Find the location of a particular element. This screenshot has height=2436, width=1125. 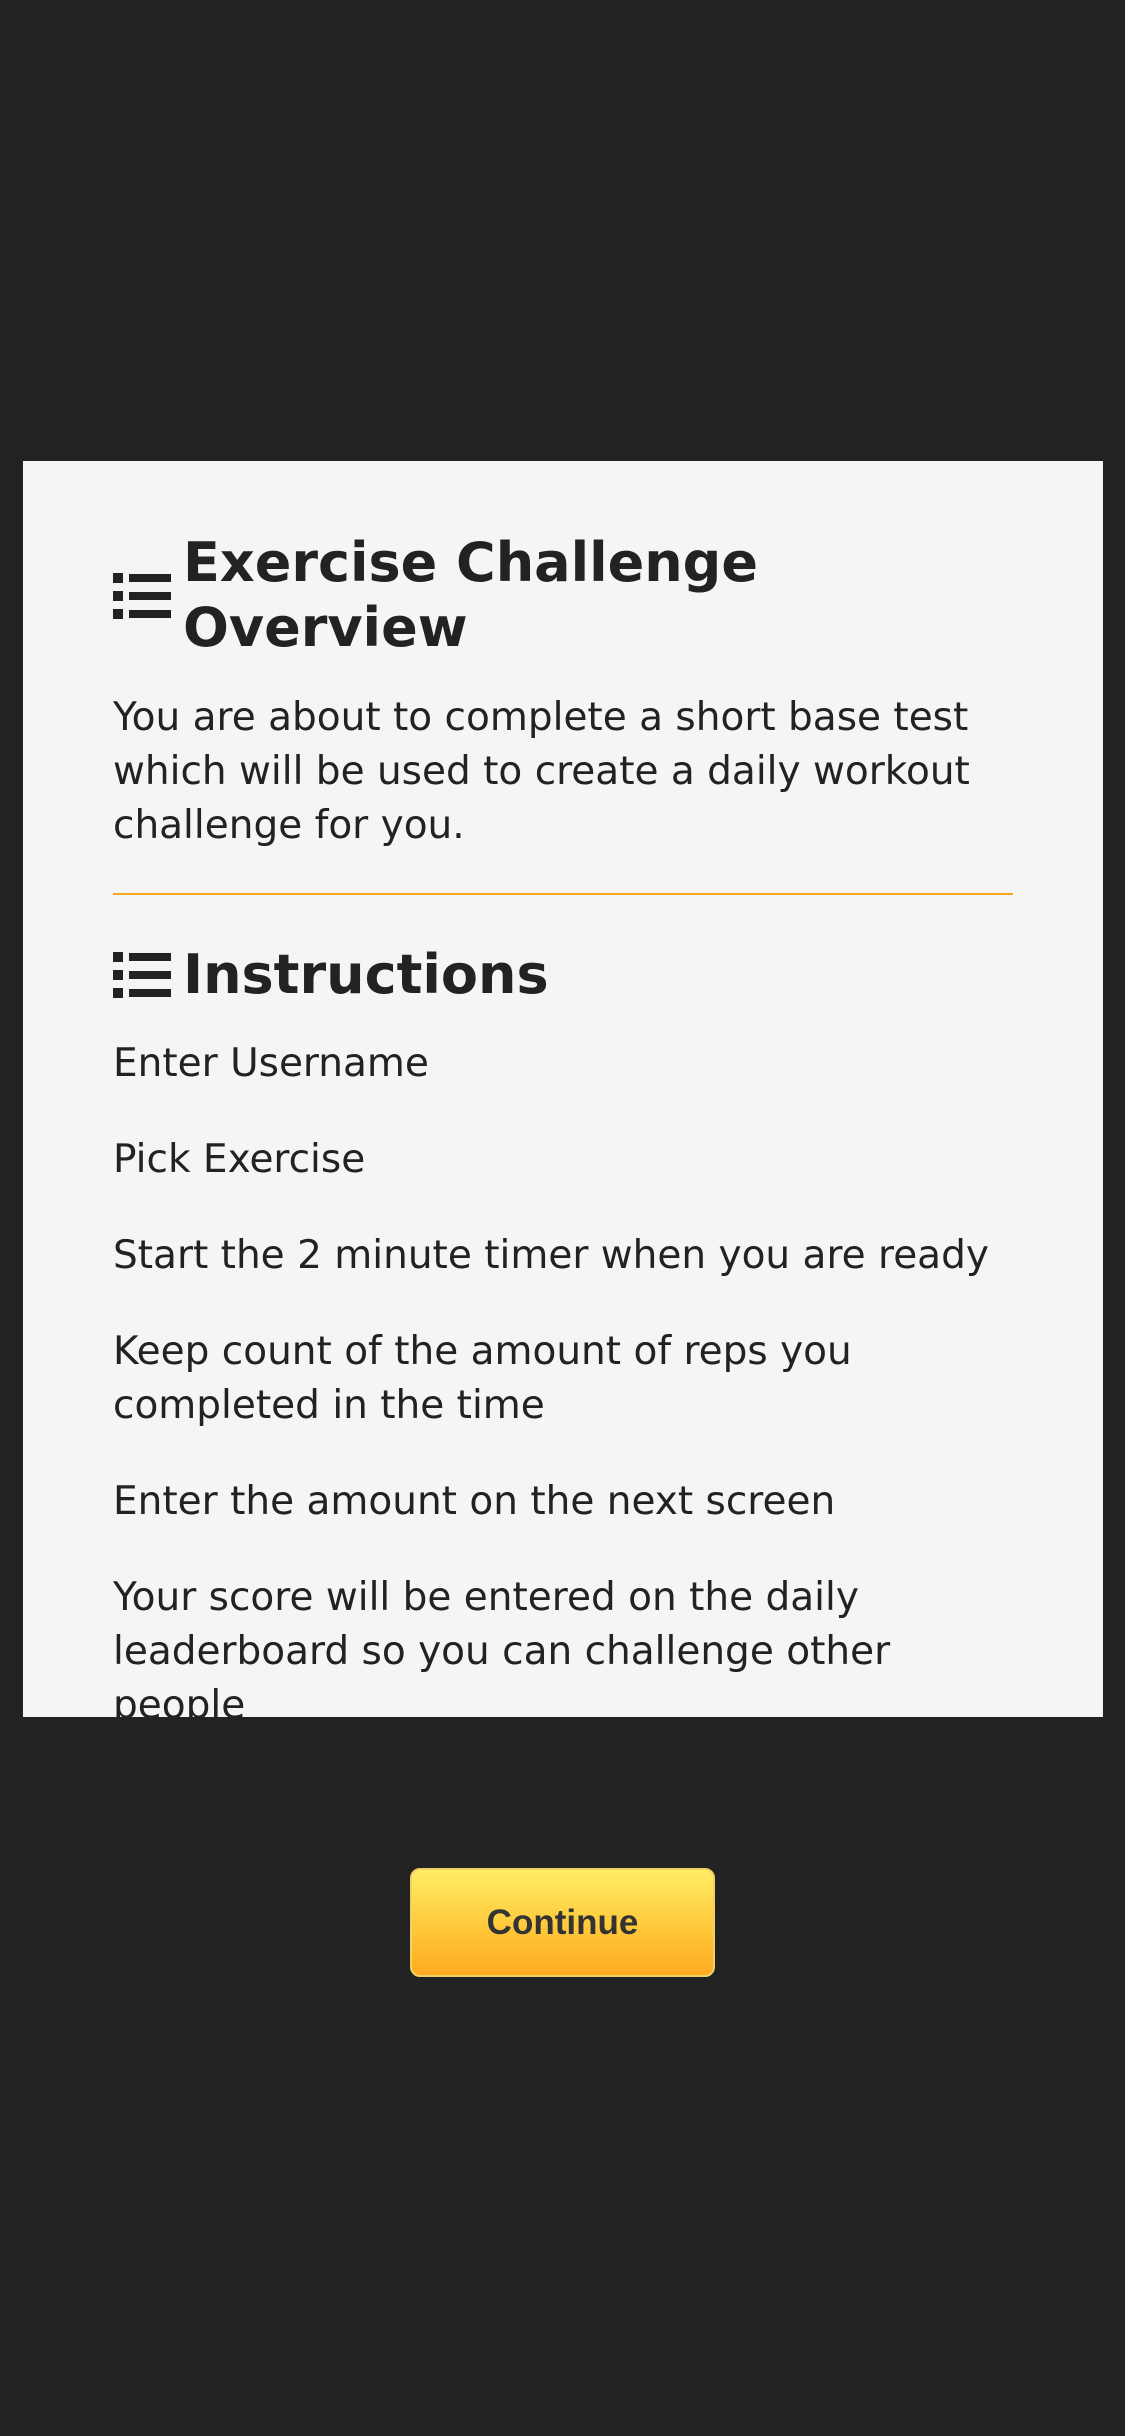

instruction-step: Pick Exercise is located at coordinates (239, 1160).